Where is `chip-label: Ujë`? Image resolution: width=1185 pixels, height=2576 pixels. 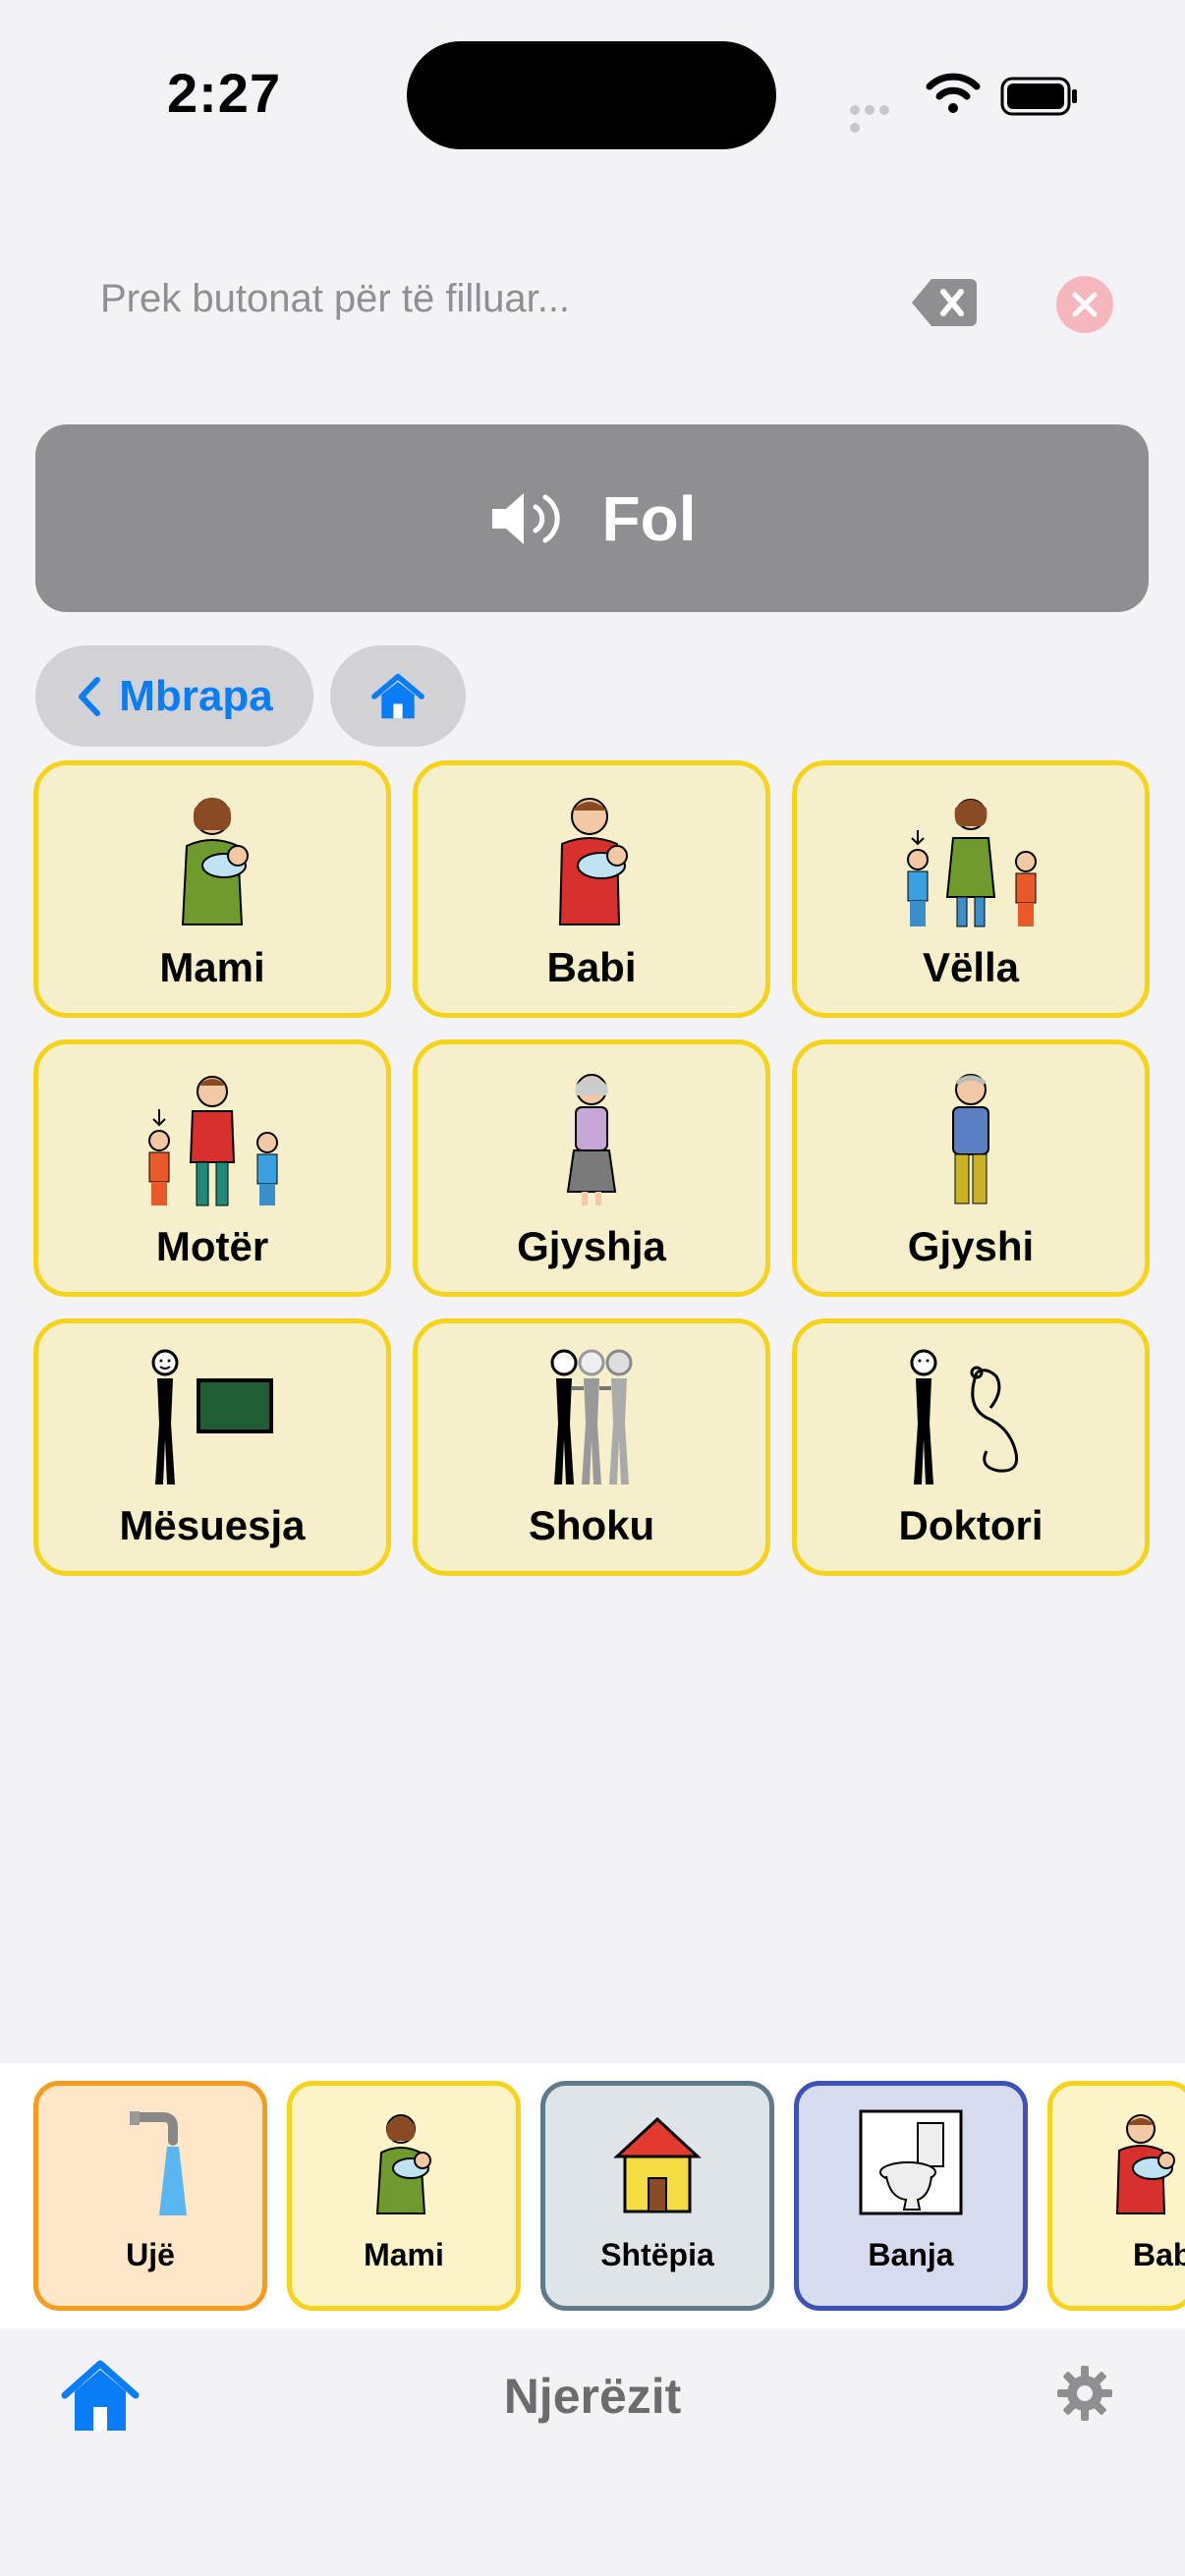 chip-label: Ujë is located at coordinates (151, 2254).